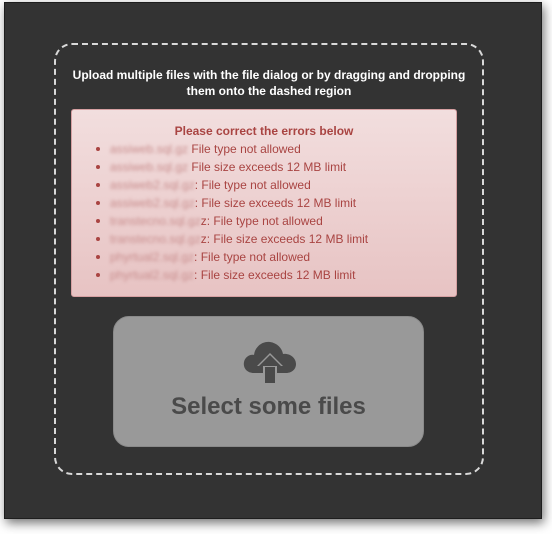  Describe the element at coordinates (261, 221) in the screenshot. I see `error-message: z: File type not allowed` at that location.